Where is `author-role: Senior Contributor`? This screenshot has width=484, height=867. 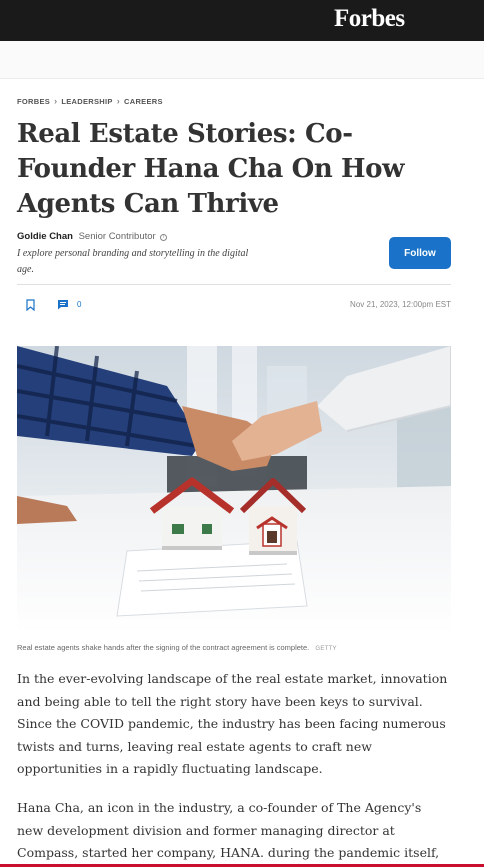
author-role: Senior Contributor is located at coordinates (117, 236).